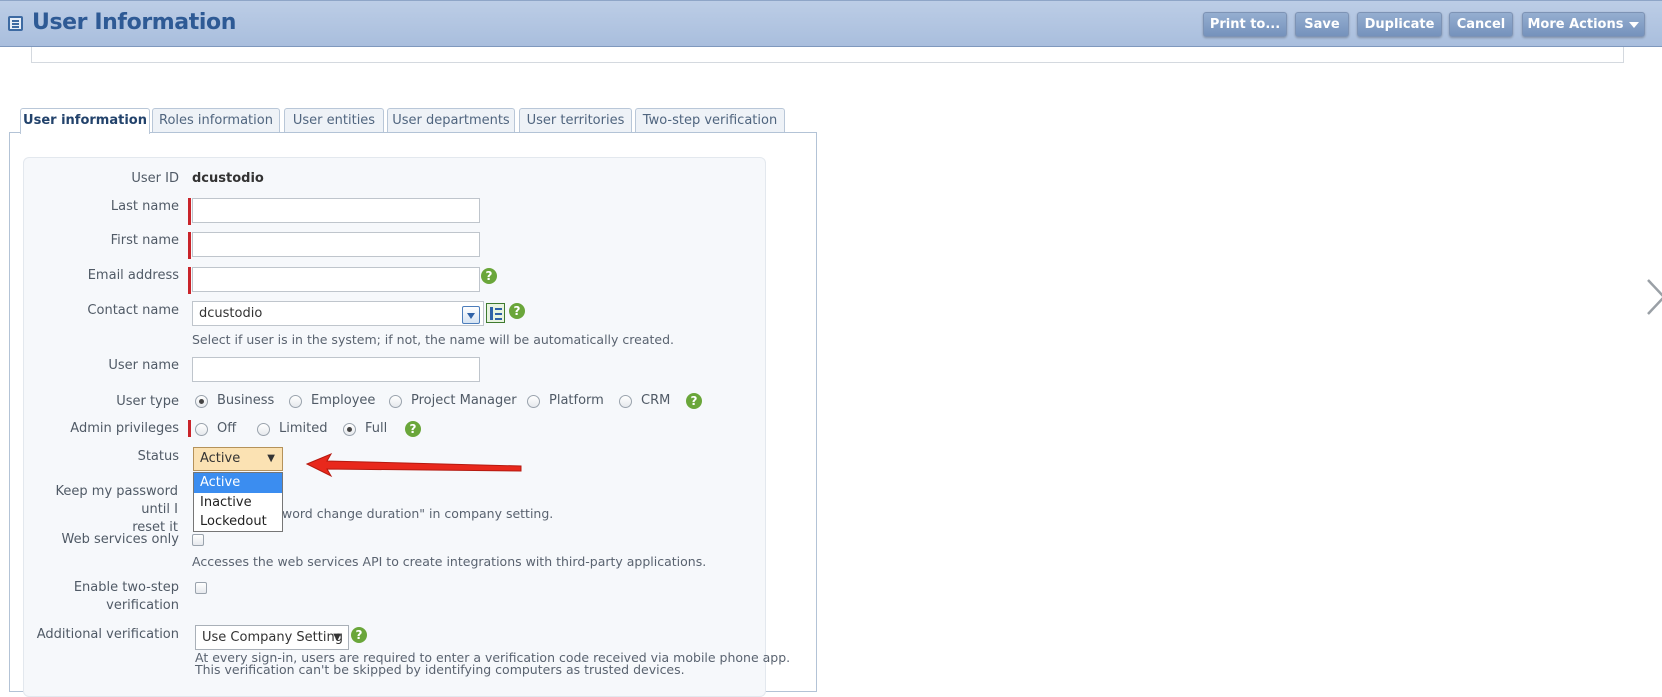 This screenshot has height=697, width=1662. What do you see at coordinates (451, 120) in the screenshot?
I see `tab-user-departments: User departments` at bounding box center [451, 120].